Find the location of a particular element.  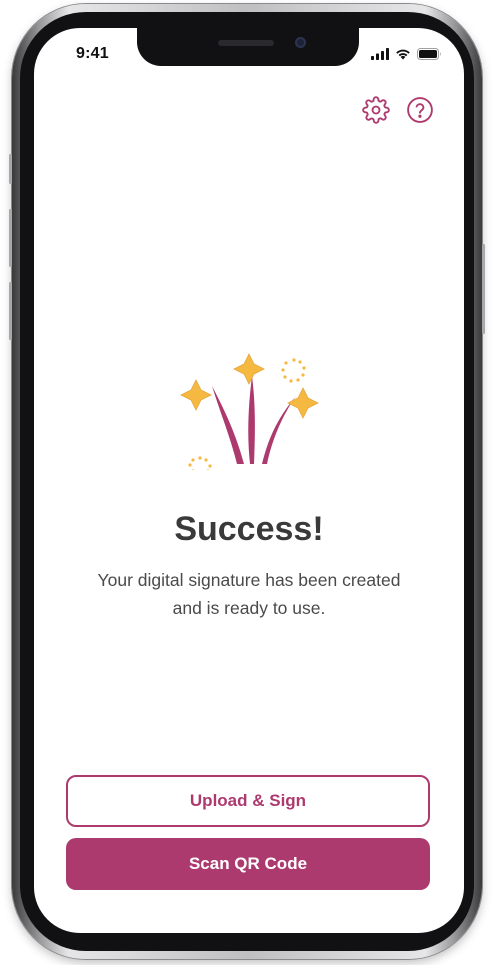

wifi-icon is located at coordinates (403, 54).